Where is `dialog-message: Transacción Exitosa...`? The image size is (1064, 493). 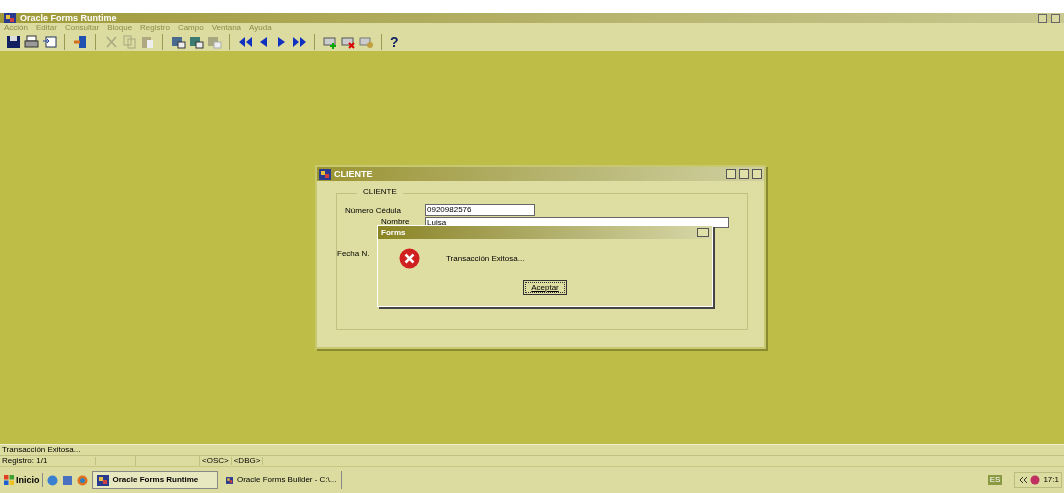
dialog-message: Transacción Exitosa... is located at coordinates (485, 259).